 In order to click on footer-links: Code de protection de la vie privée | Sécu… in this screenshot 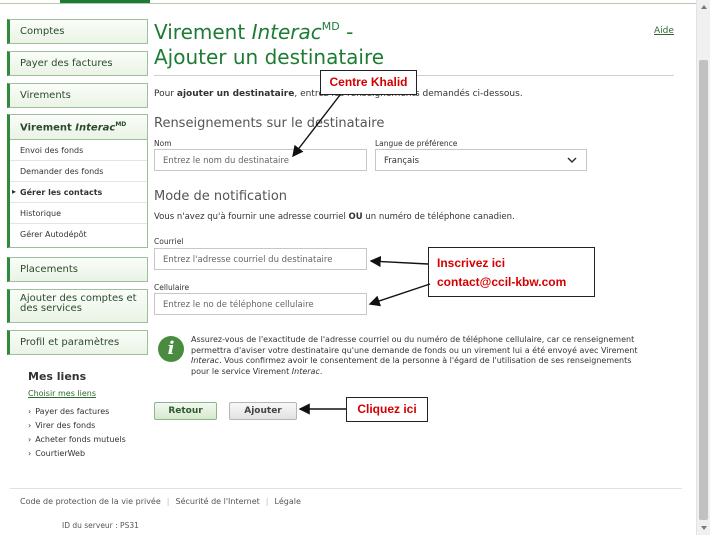, I will do `click(160, 501)`.